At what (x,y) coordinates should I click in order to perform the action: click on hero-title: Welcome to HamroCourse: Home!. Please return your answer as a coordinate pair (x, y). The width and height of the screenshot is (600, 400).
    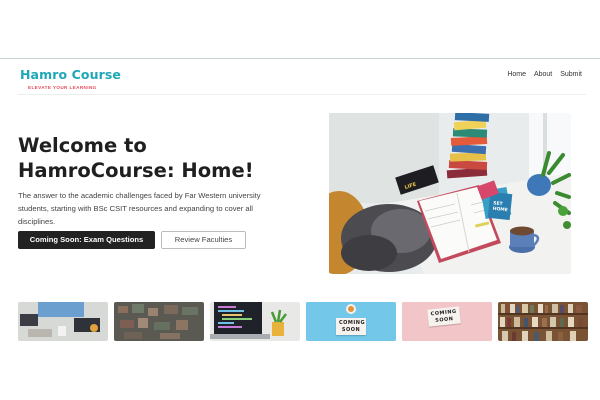
    Looking at the image, I should click on (136, 158).